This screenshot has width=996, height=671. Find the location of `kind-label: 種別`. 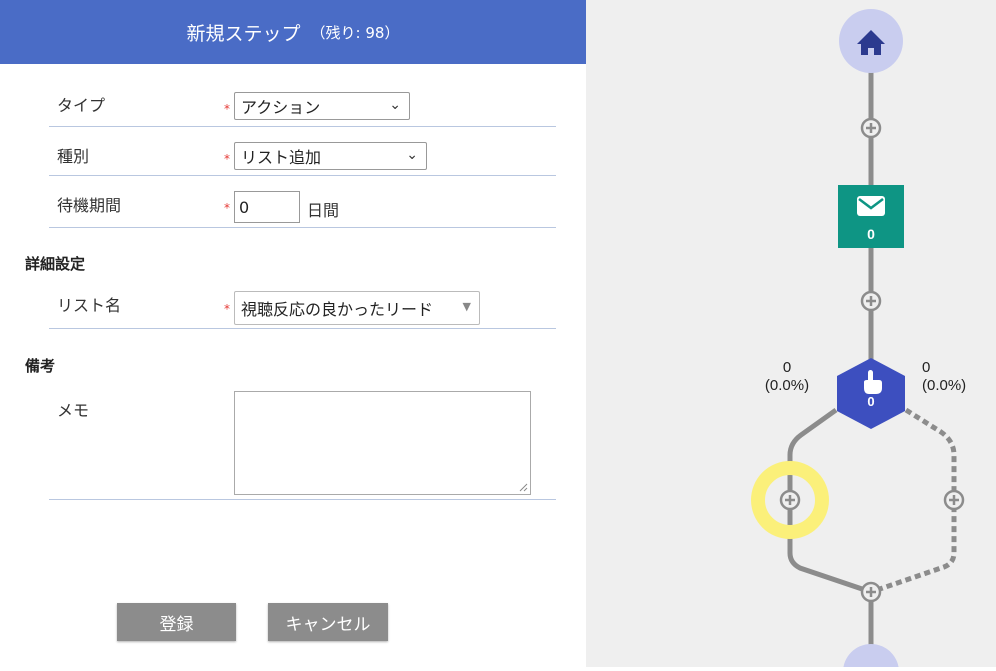

kind-label: 種別 is located at coordinates (73, 156).